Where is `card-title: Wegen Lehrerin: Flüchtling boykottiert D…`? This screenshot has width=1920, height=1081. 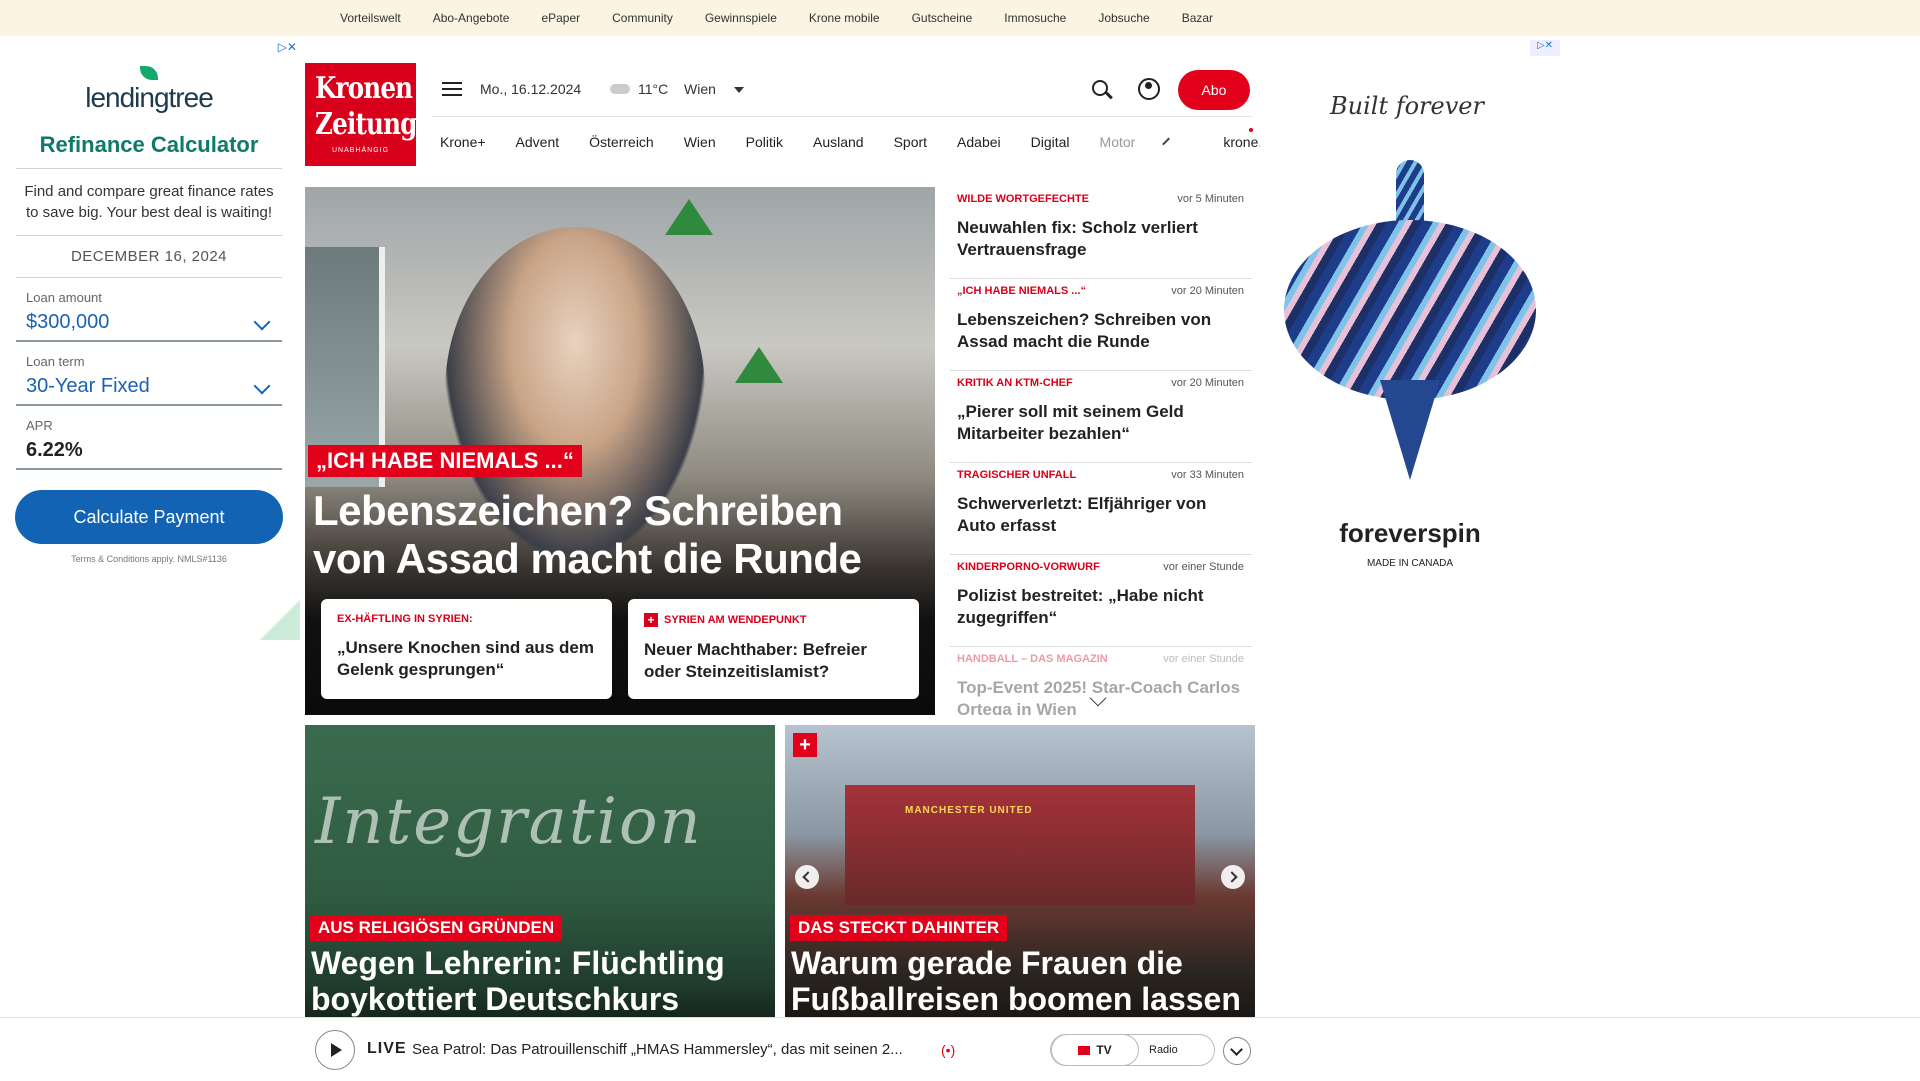
card-title: Wegen Lehrerin: Flüchtling boykottiert D… is located at coordinates (541, 981).